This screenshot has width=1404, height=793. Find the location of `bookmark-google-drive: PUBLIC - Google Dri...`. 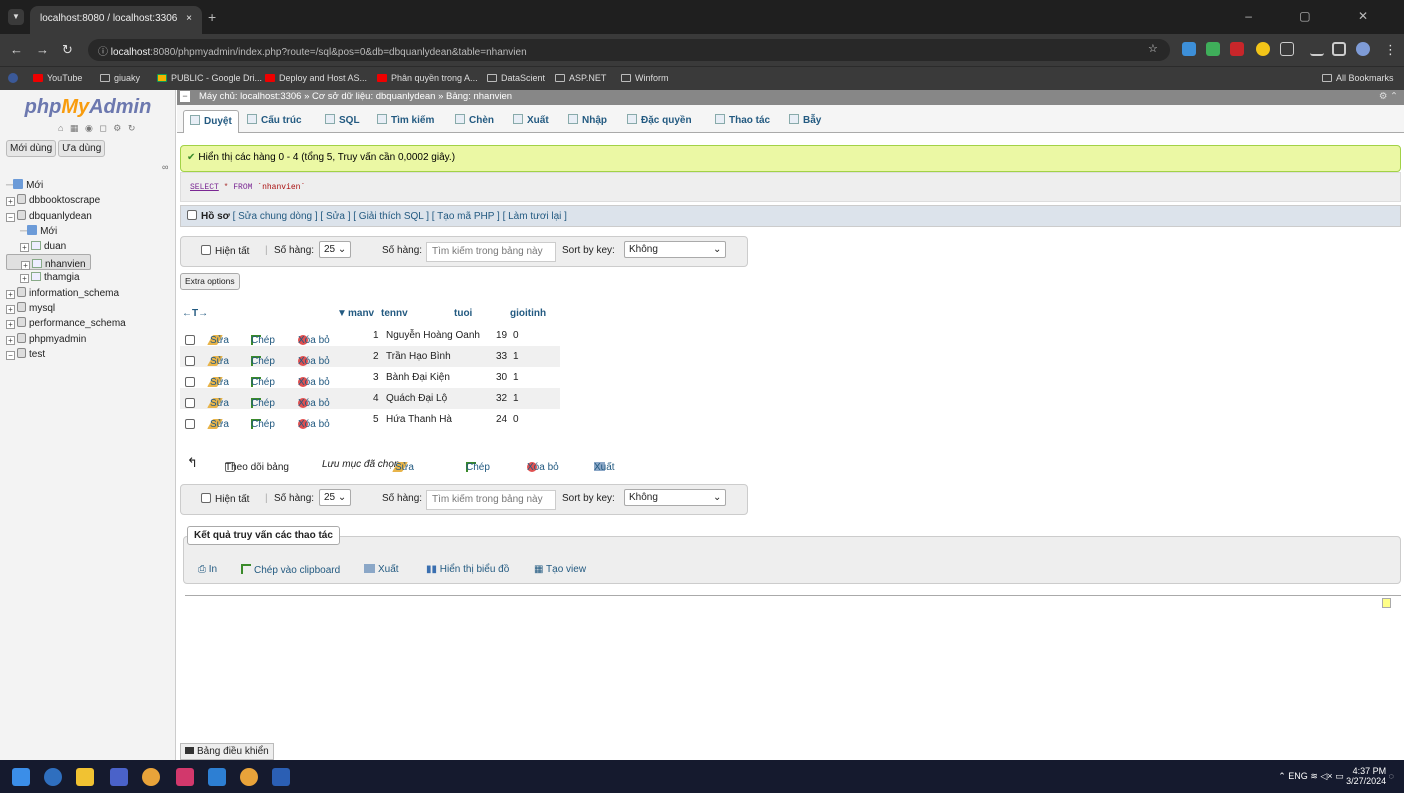

bookmark-google-drive: PUBLIC - Google Dri... is located at coordinates (209, 78).